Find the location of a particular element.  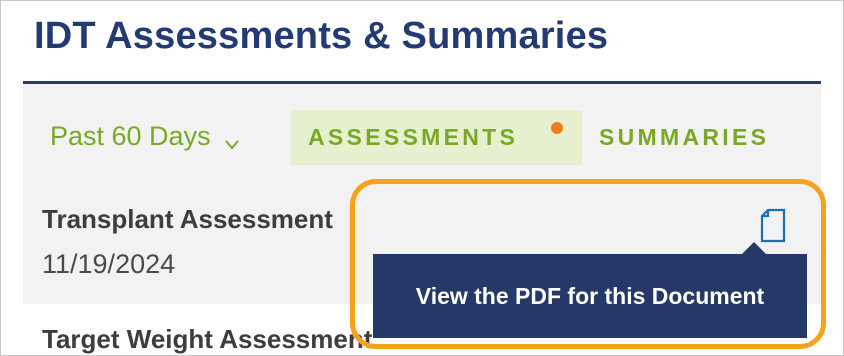

view-pdf-button is located at coordinates (773, 225).